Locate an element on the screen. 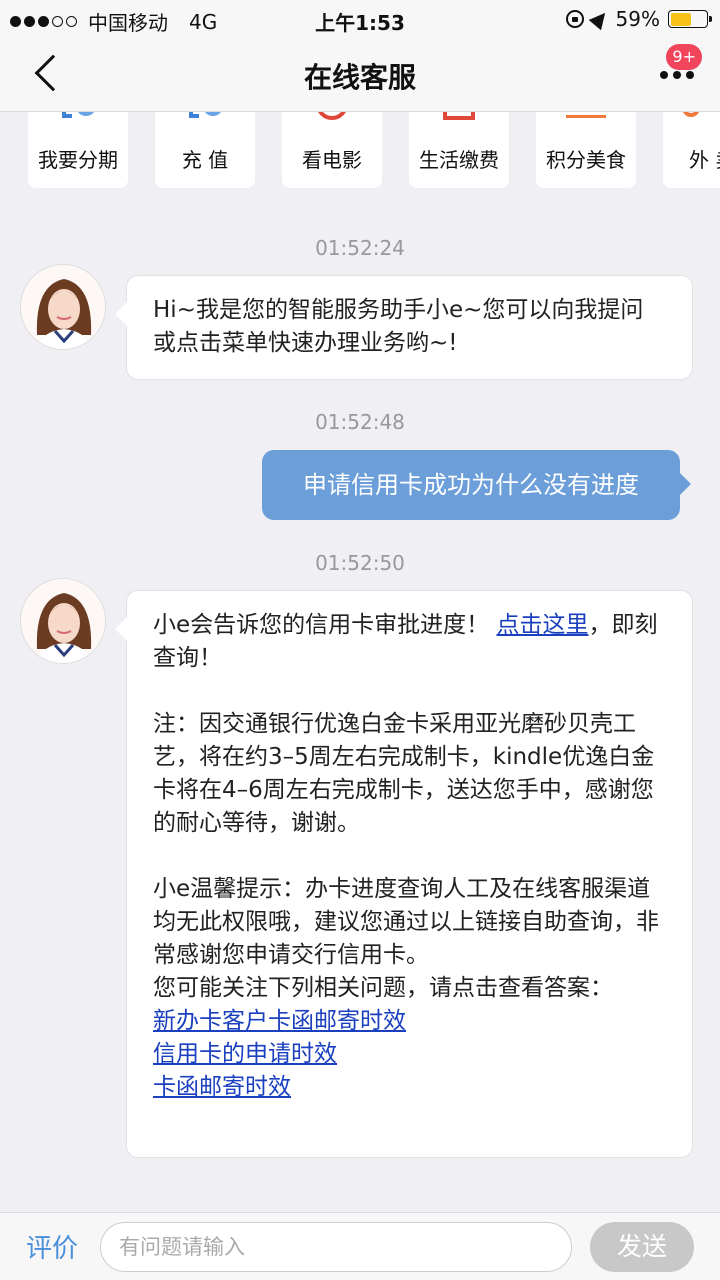 The image size is (720, 1280). quick-menu-takeout: 外 卖 is located at coordinates (691, 150).